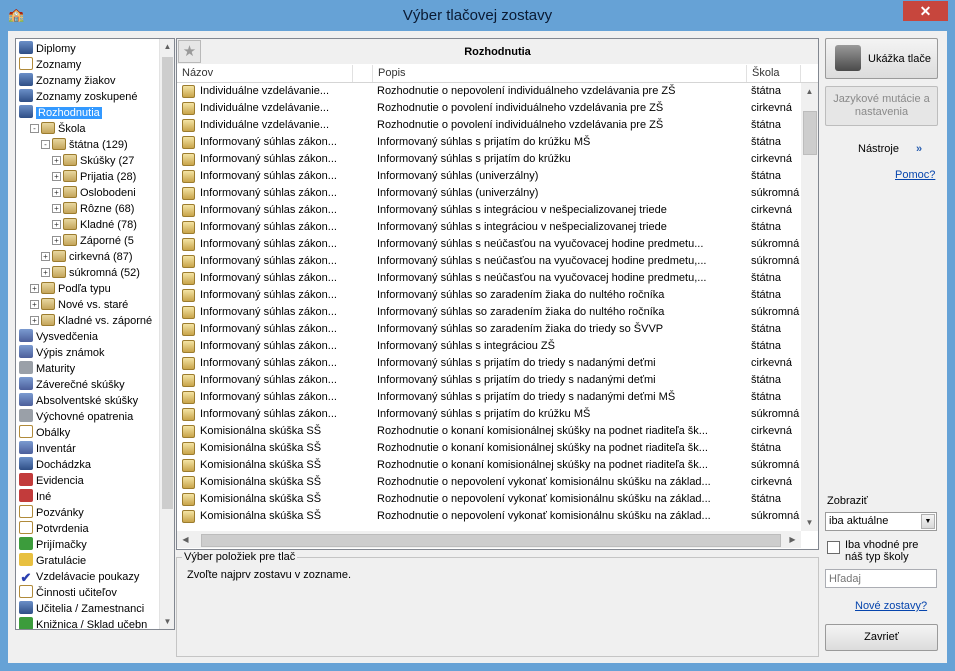 The width and height of the screenshot is (955, 671). Describe the element at coordinates (44, 433) in the screenshot. I see `tree-item: Obálky` at that location.